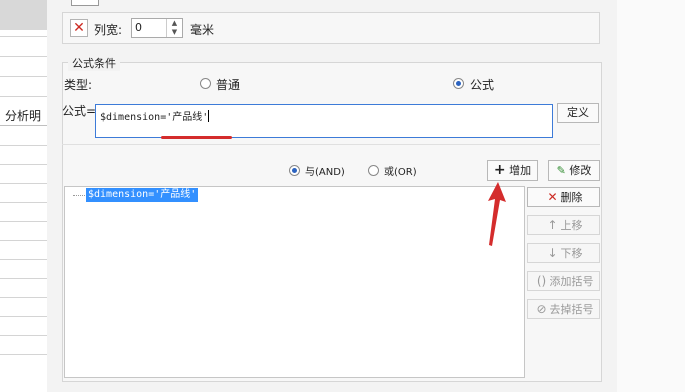 This screenshot has width=685, height=392. I want to click on column-width-checkbox: ✕, so click(79, 28).